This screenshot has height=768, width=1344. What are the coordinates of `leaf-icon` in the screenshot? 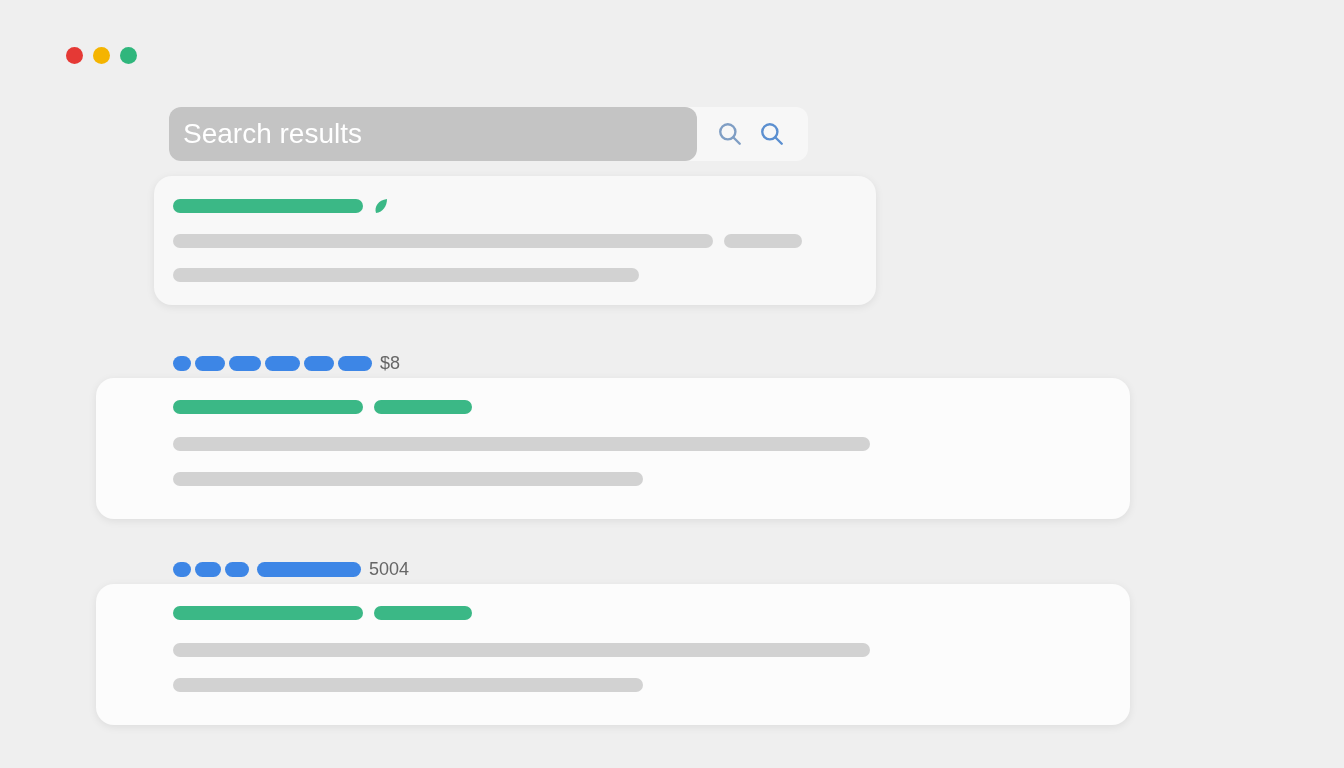 It's located at (381, 206).